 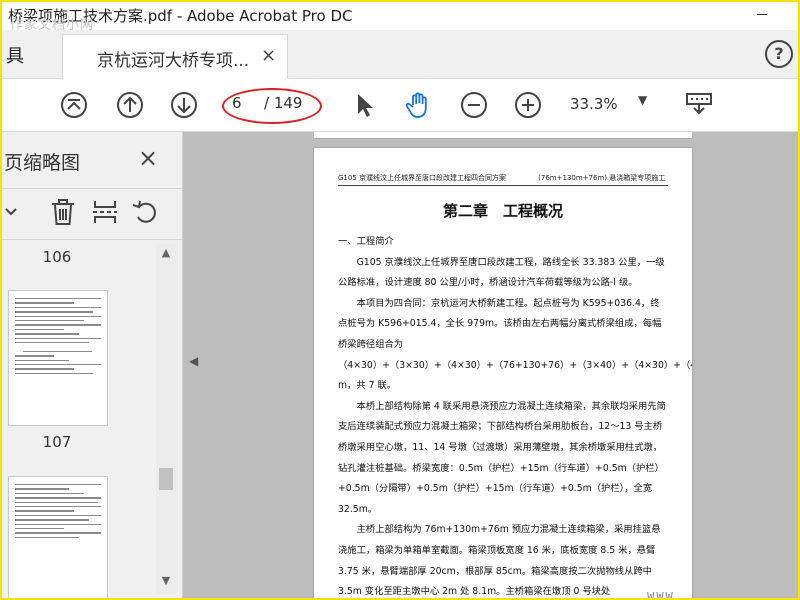 I want to click on tab-bar: 具 京杭运河大桥专项... × ?, so click(x=400, y=54).